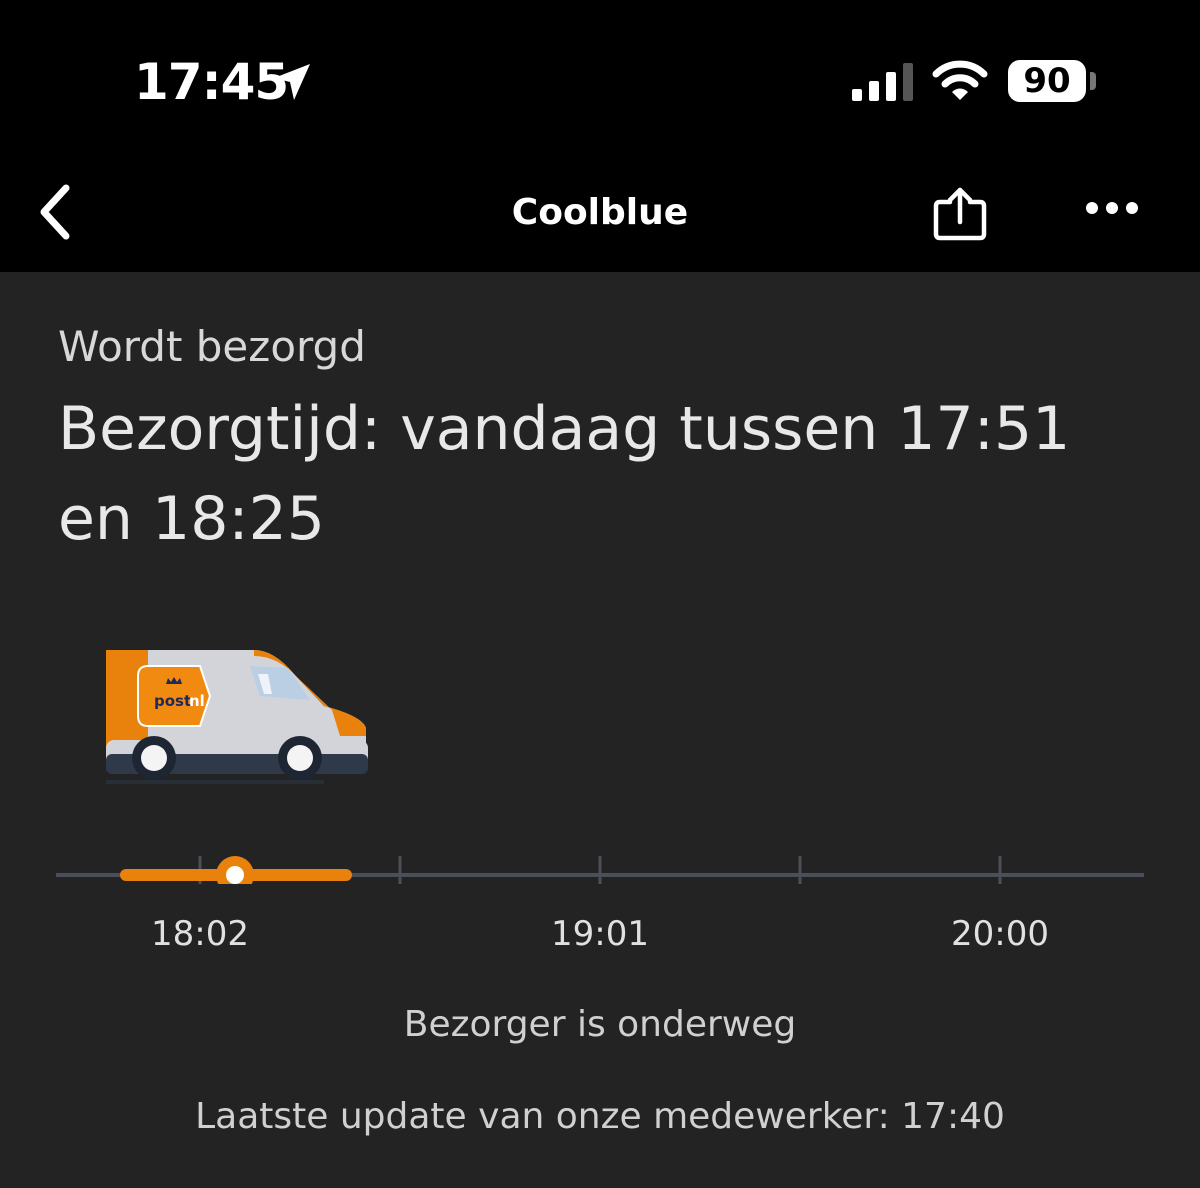 This screenshot has width=1200, height=1188. I want to click on battery-cap, so click(1093, 81).